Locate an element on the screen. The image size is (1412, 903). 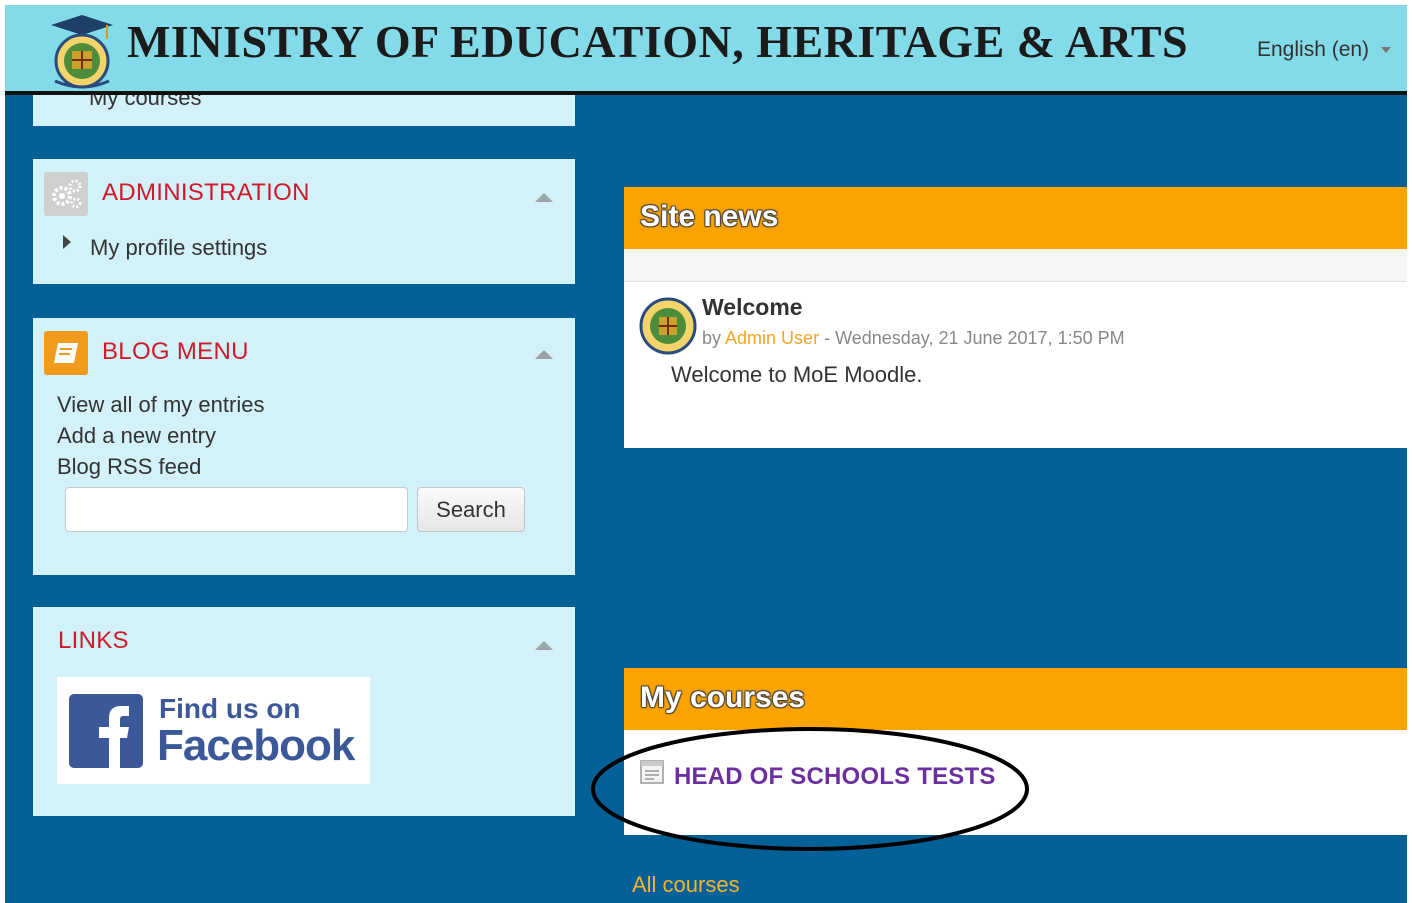
tree-expand-icon is located at coordinates (67, 242).